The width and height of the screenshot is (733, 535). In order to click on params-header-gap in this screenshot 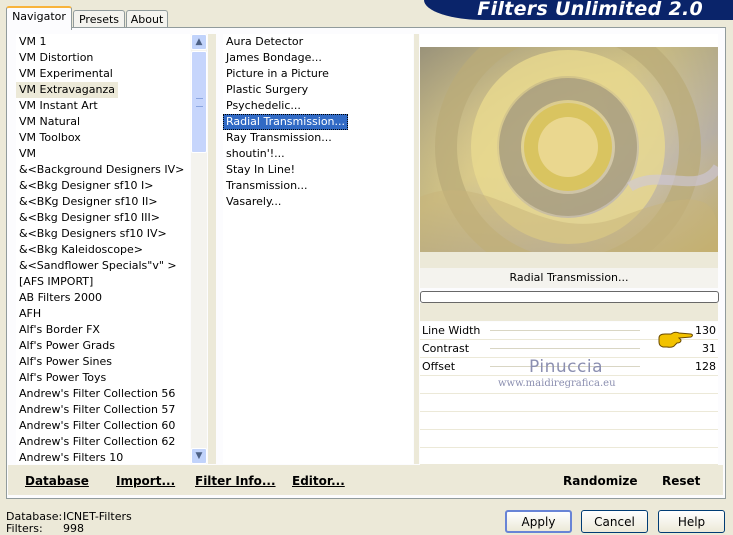, I will do `click(569, 312)`.